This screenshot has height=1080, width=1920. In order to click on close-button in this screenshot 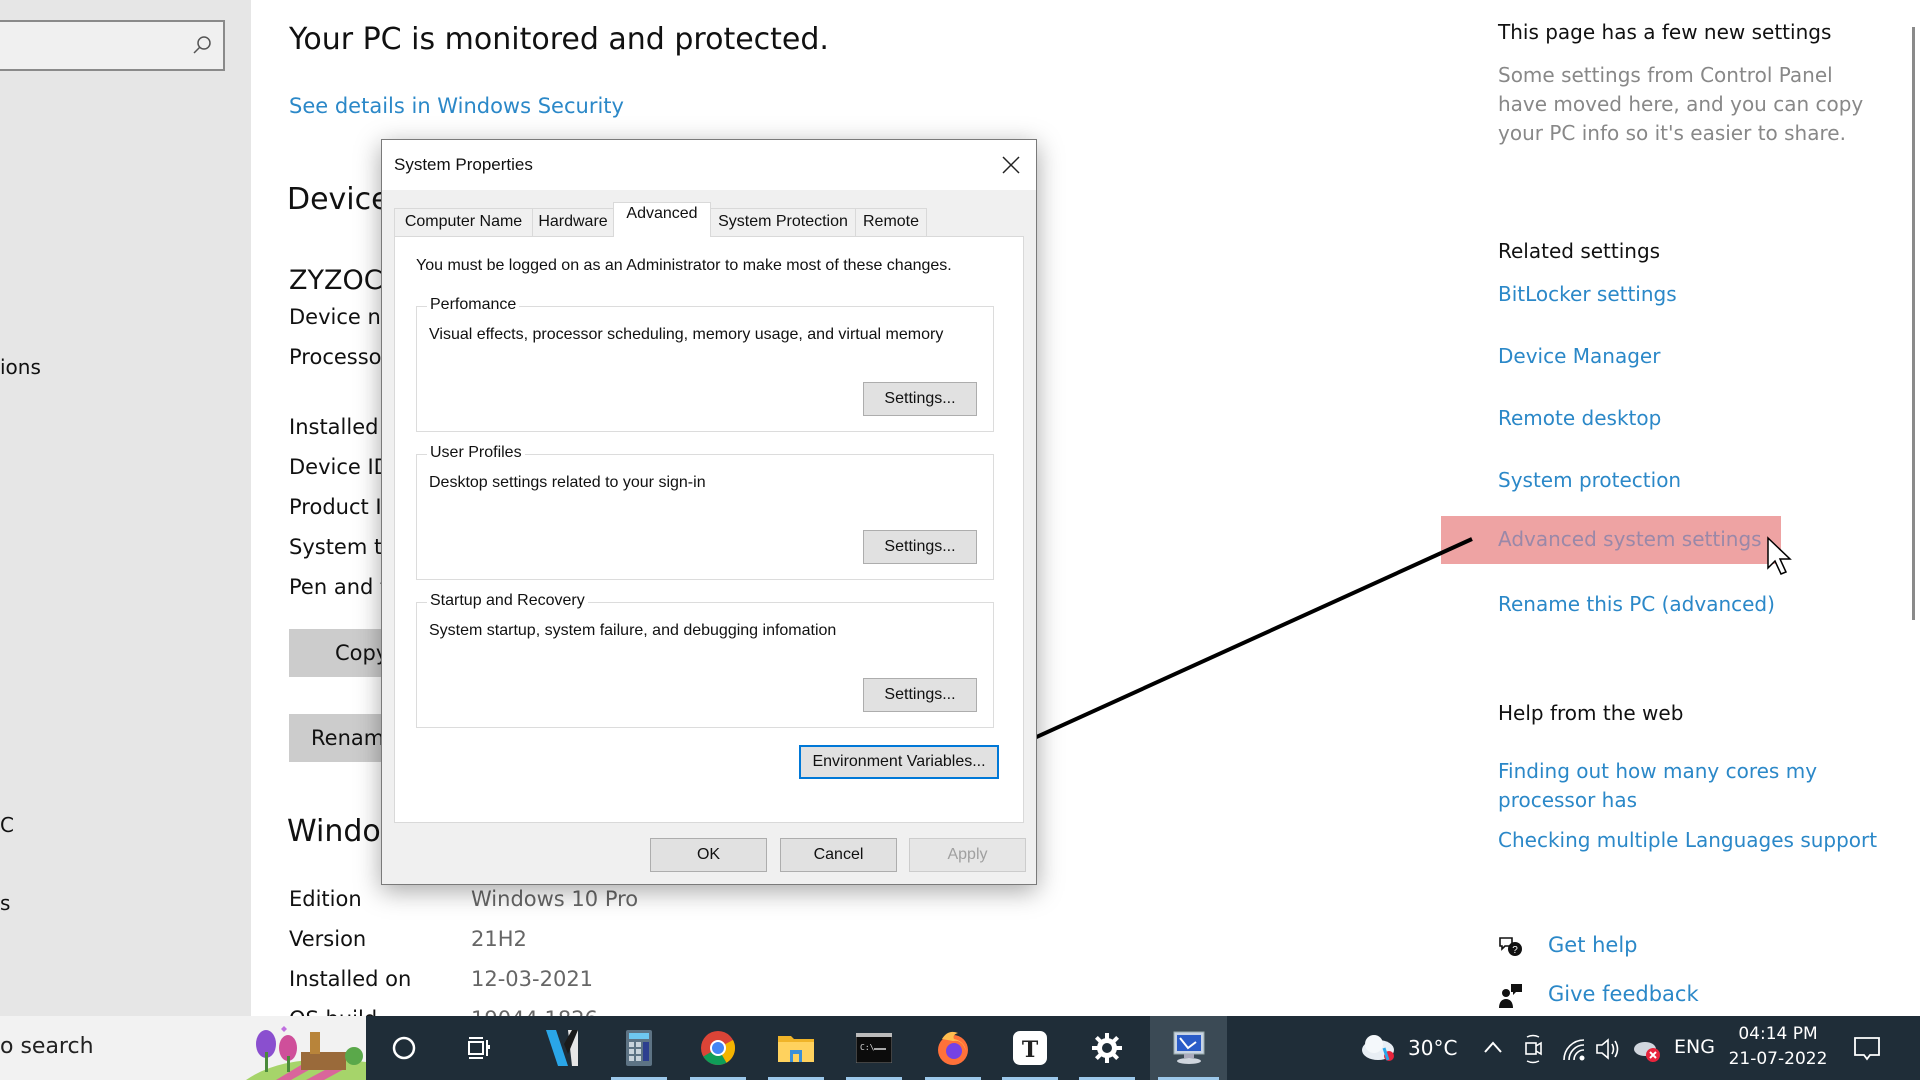, I will do `click(1011, 165)`.